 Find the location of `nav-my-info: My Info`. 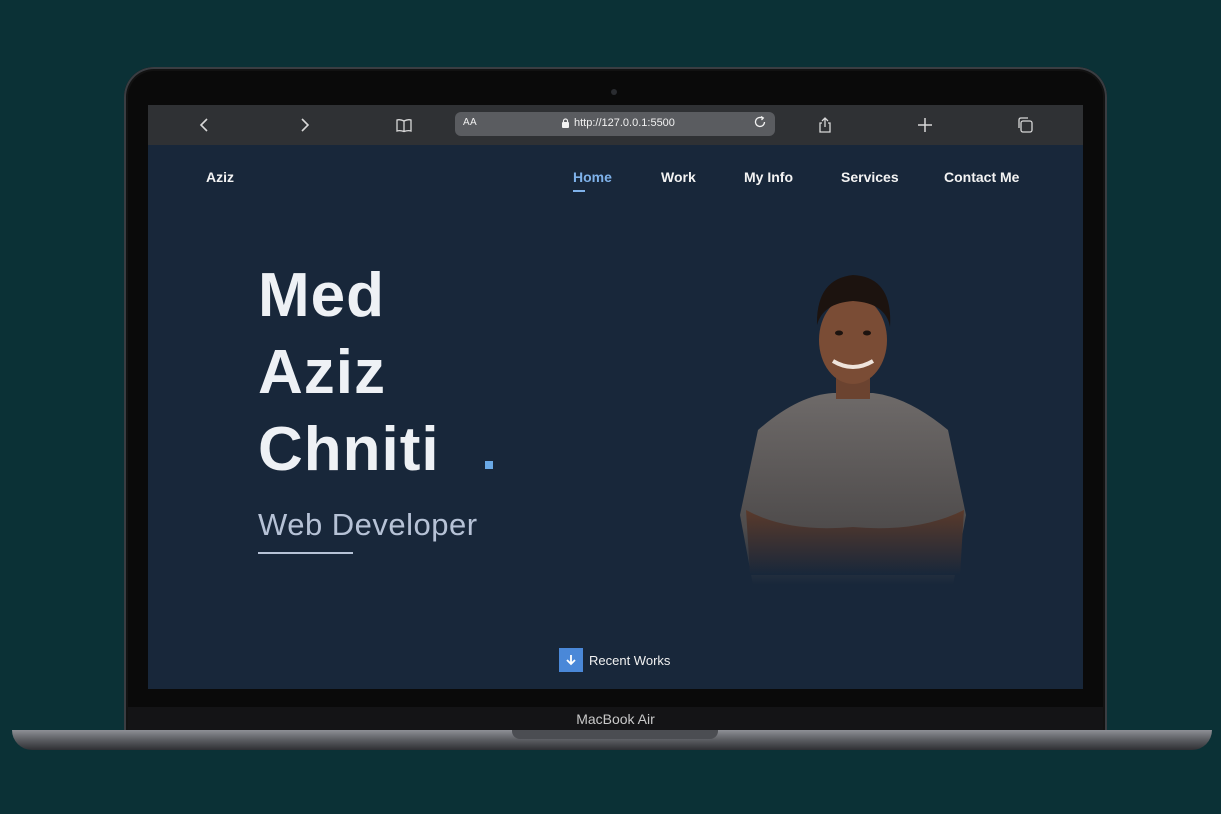

nav-my-info: My Info is located at coordinates (768, 177).